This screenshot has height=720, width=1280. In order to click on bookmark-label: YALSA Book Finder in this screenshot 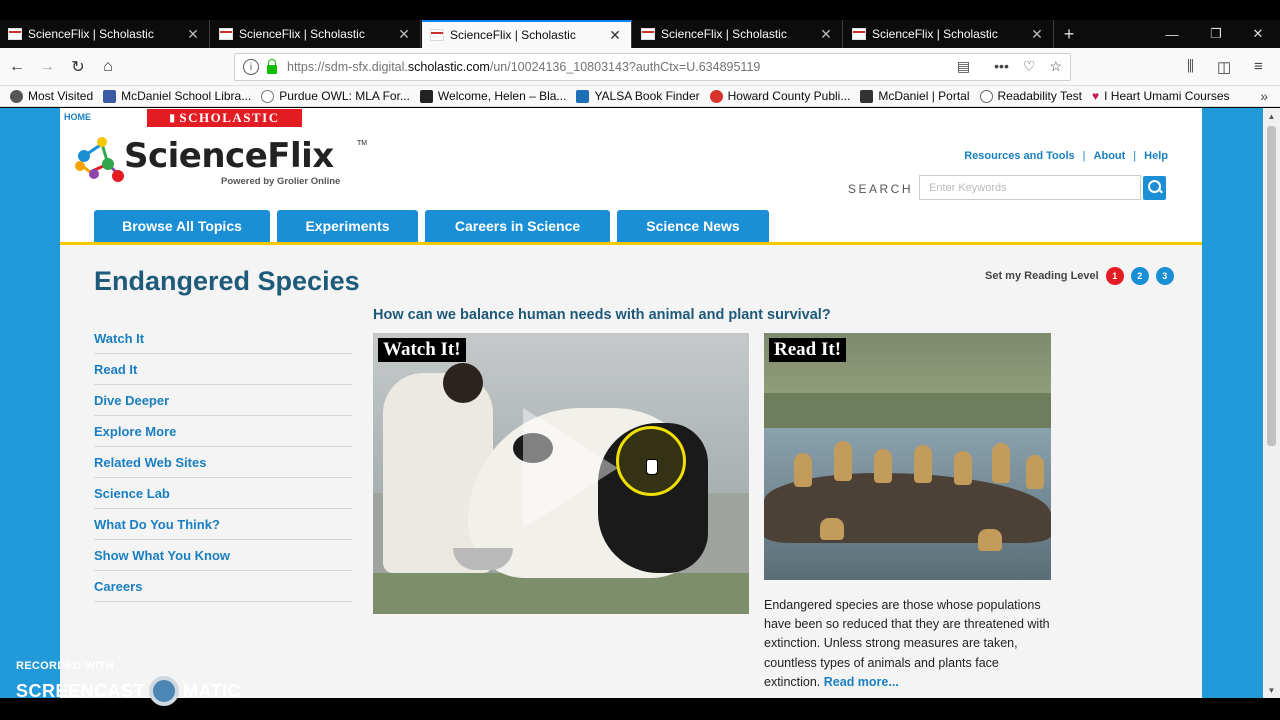, I will do `click(647, 96)`.